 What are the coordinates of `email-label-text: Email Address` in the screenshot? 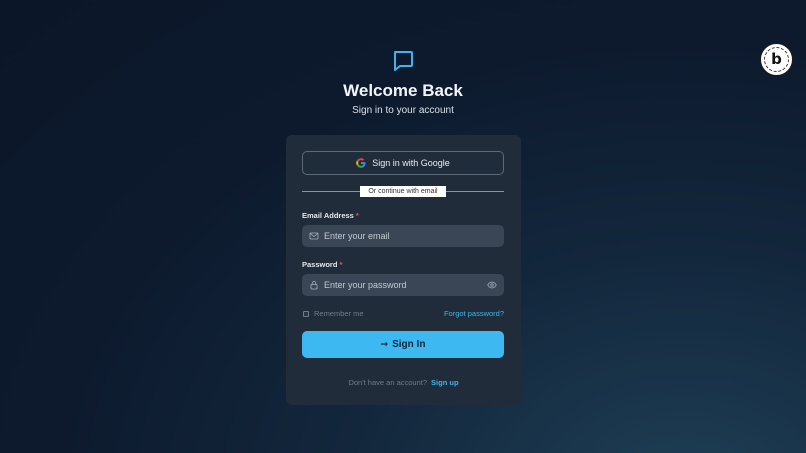 It's located at (328, 215).